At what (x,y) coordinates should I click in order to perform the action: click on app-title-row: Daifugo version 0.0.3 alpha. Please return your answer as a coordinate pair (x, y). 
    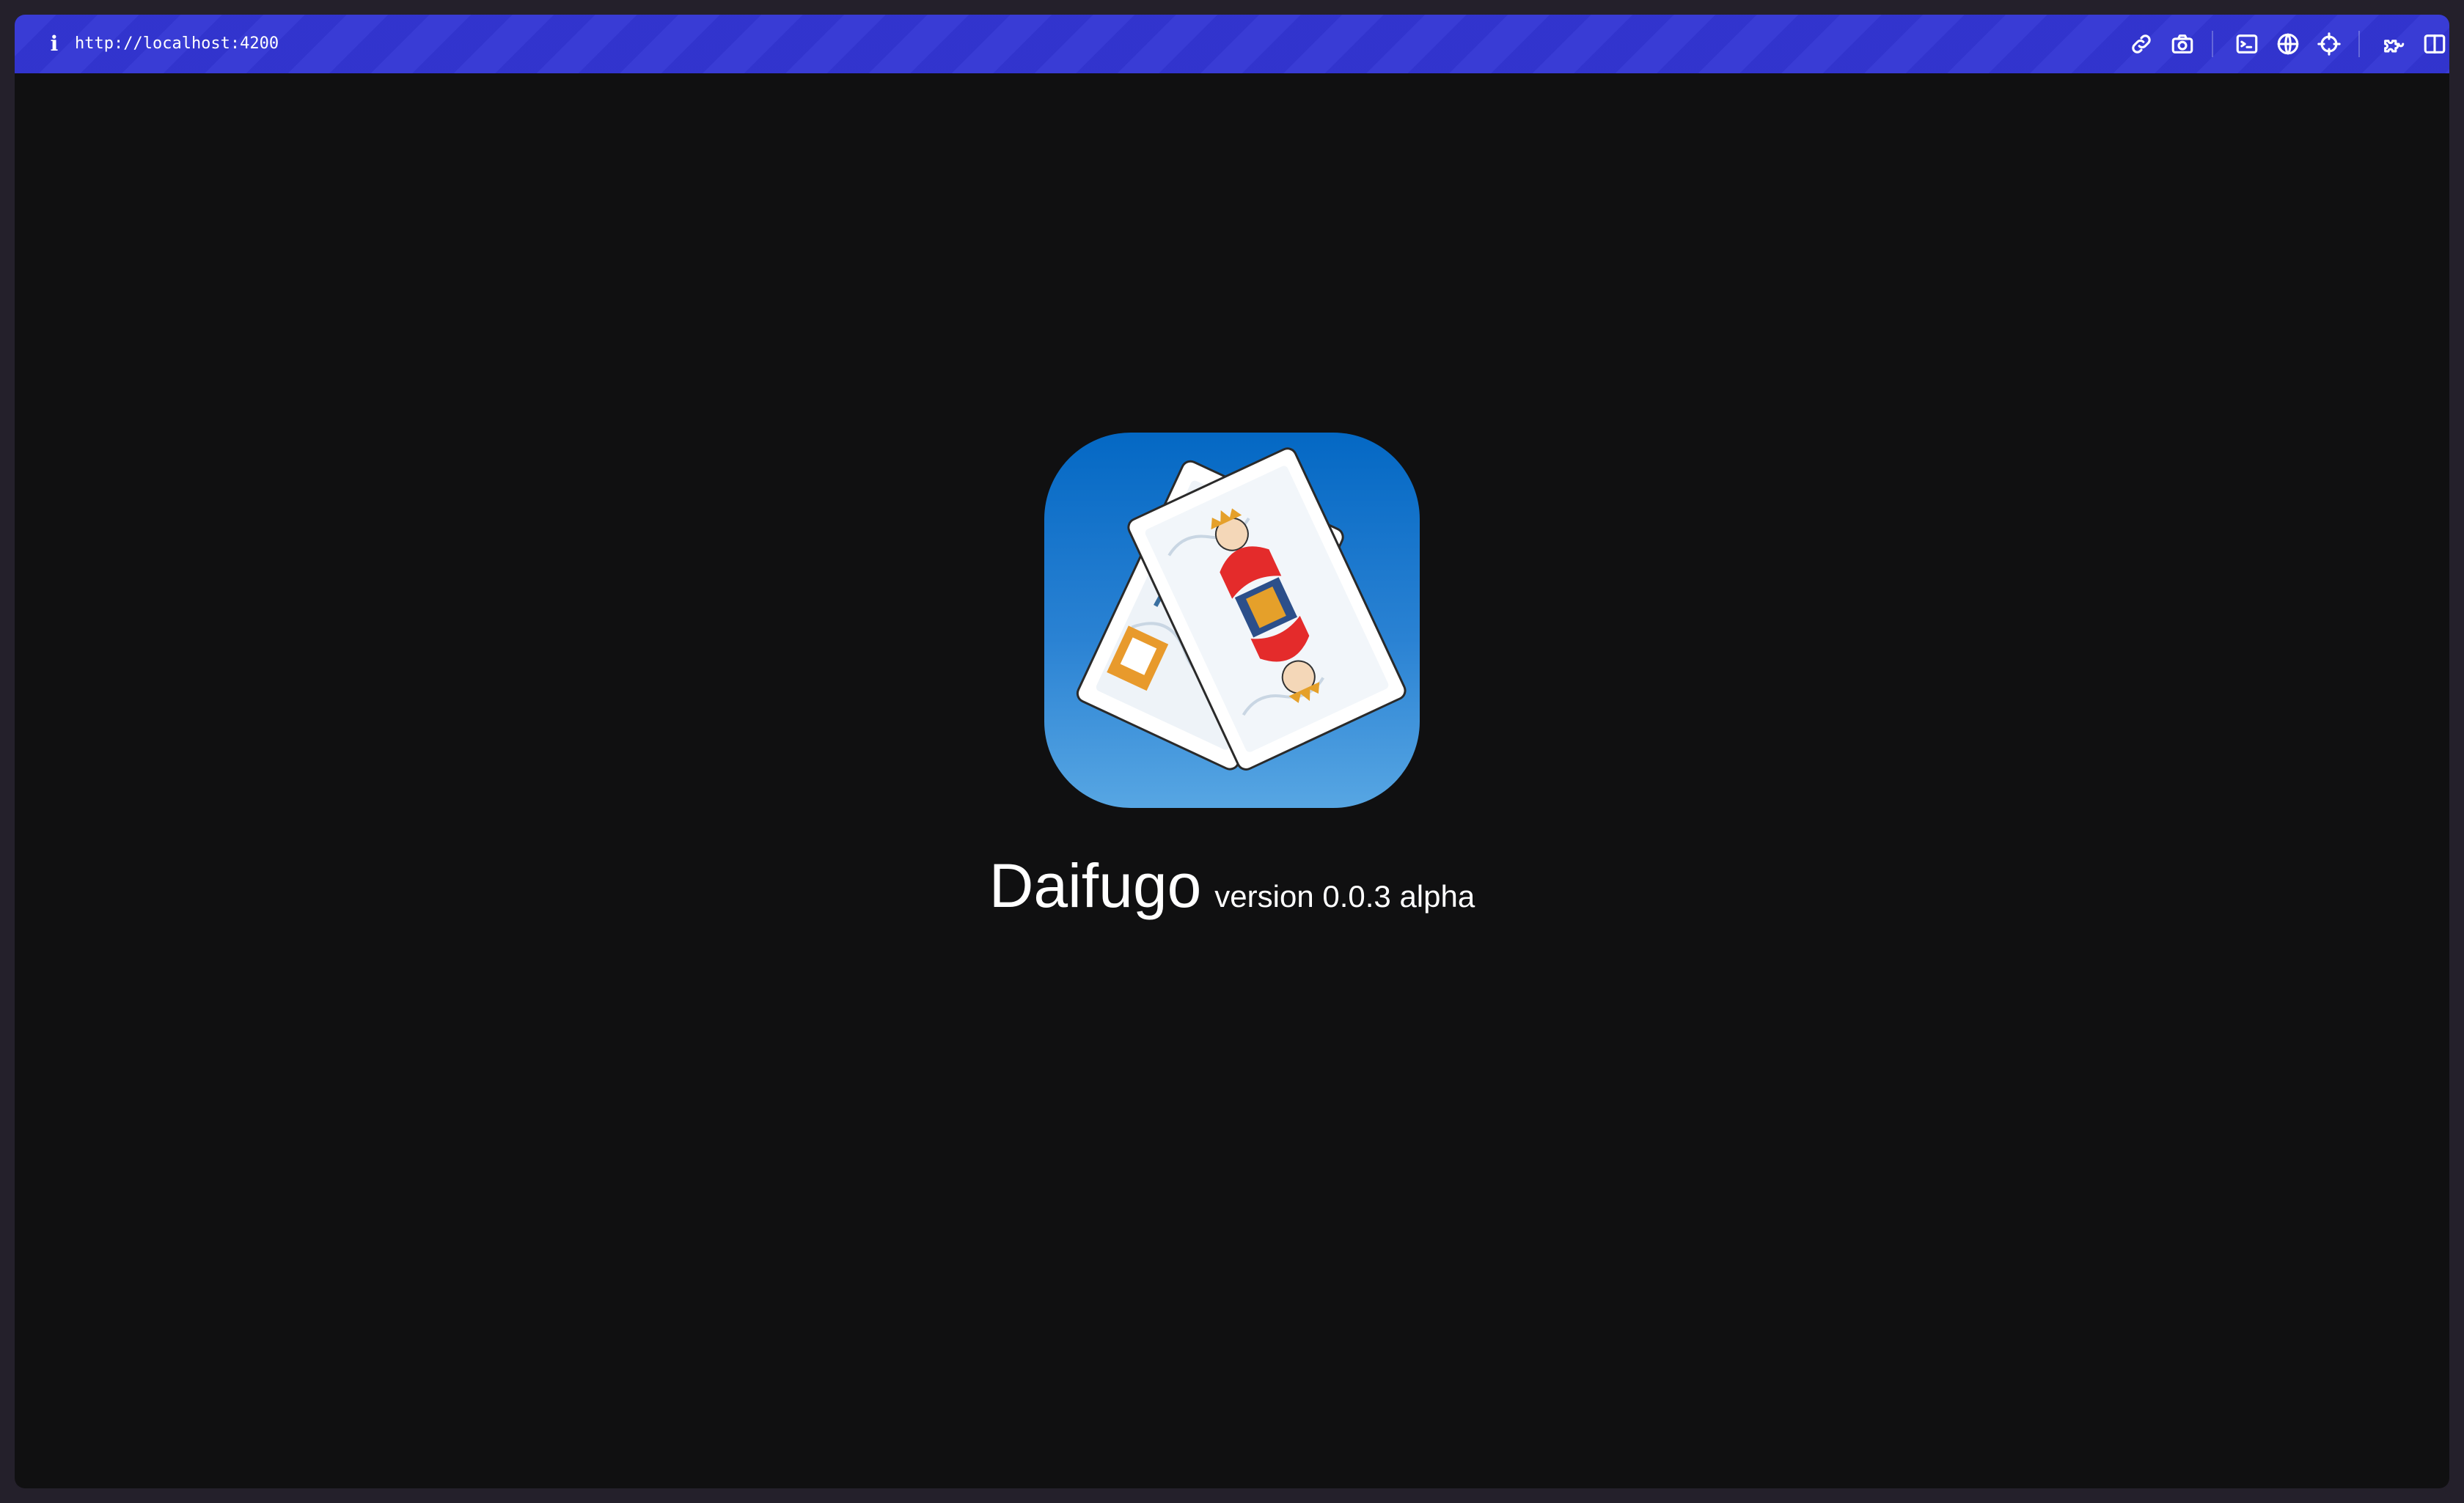
    Looking at the image, I should click on (1232, 894).